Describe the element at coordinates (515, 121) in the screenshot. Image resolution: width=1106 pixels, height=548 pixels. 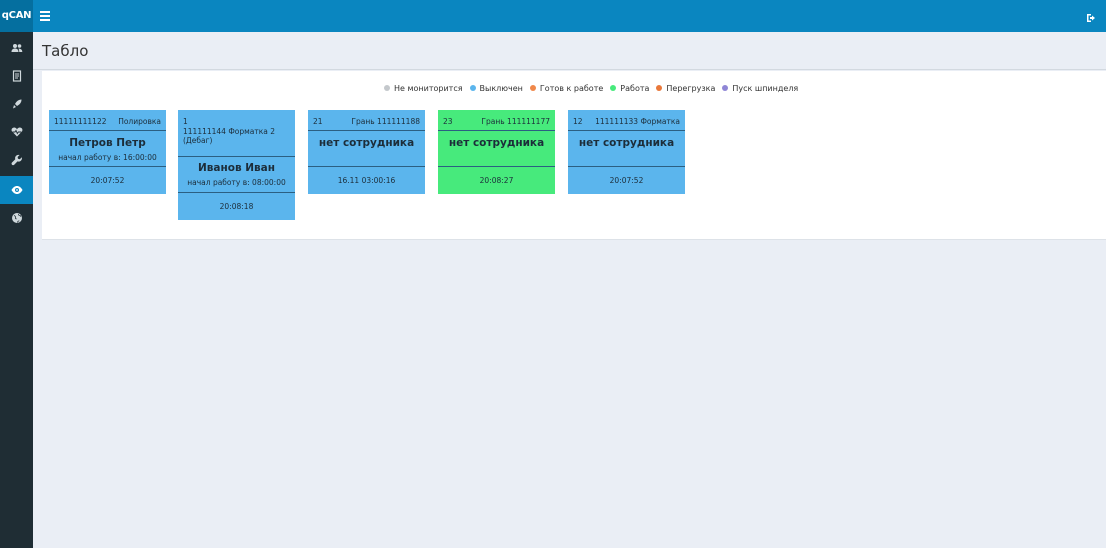
I see `machine-type: Грань 111111177` at that location.